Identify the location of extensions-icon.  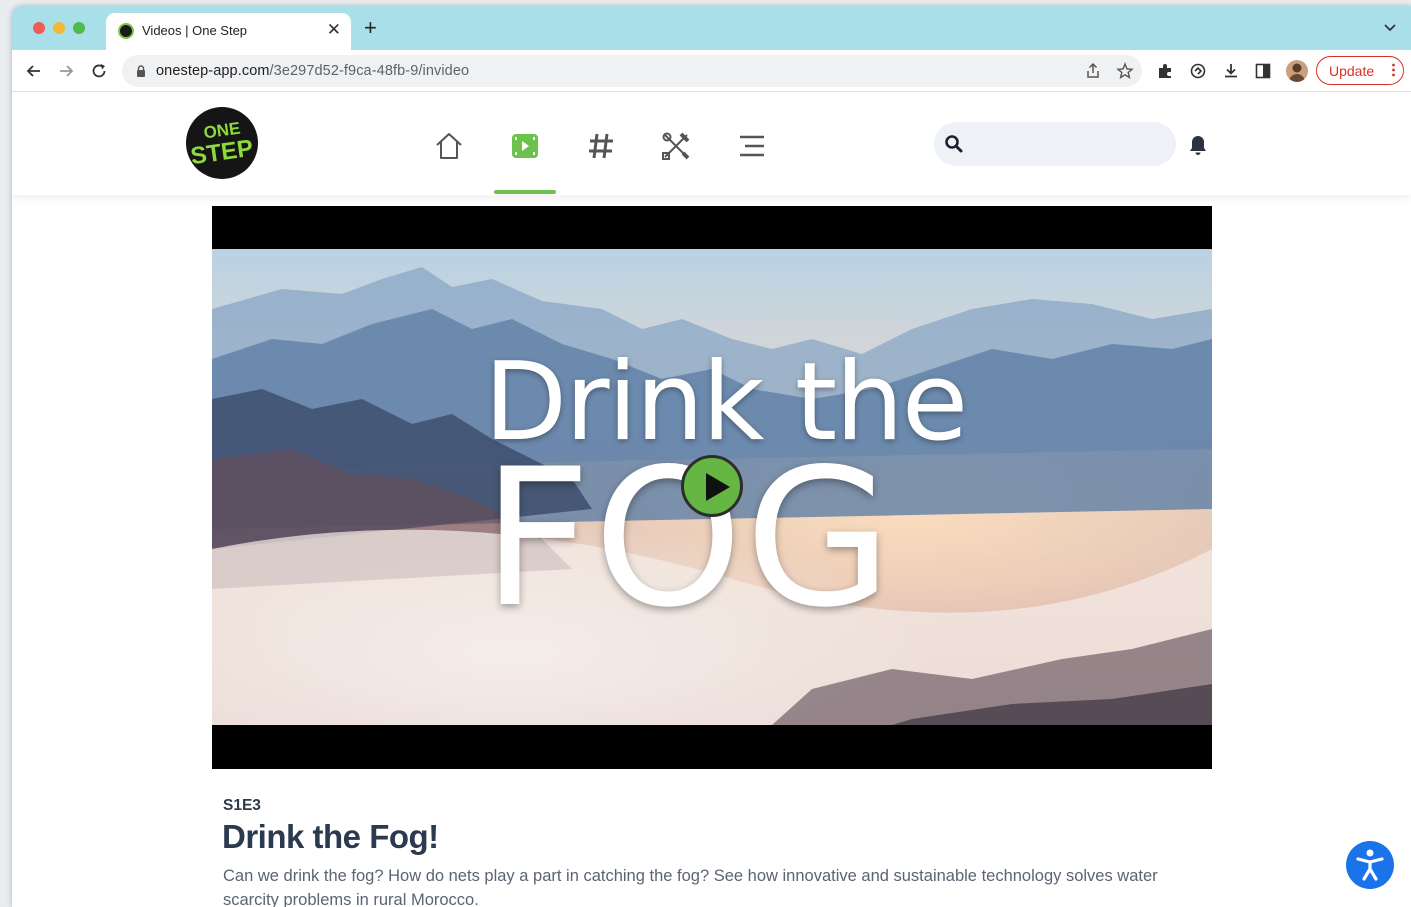
(1165, 71).